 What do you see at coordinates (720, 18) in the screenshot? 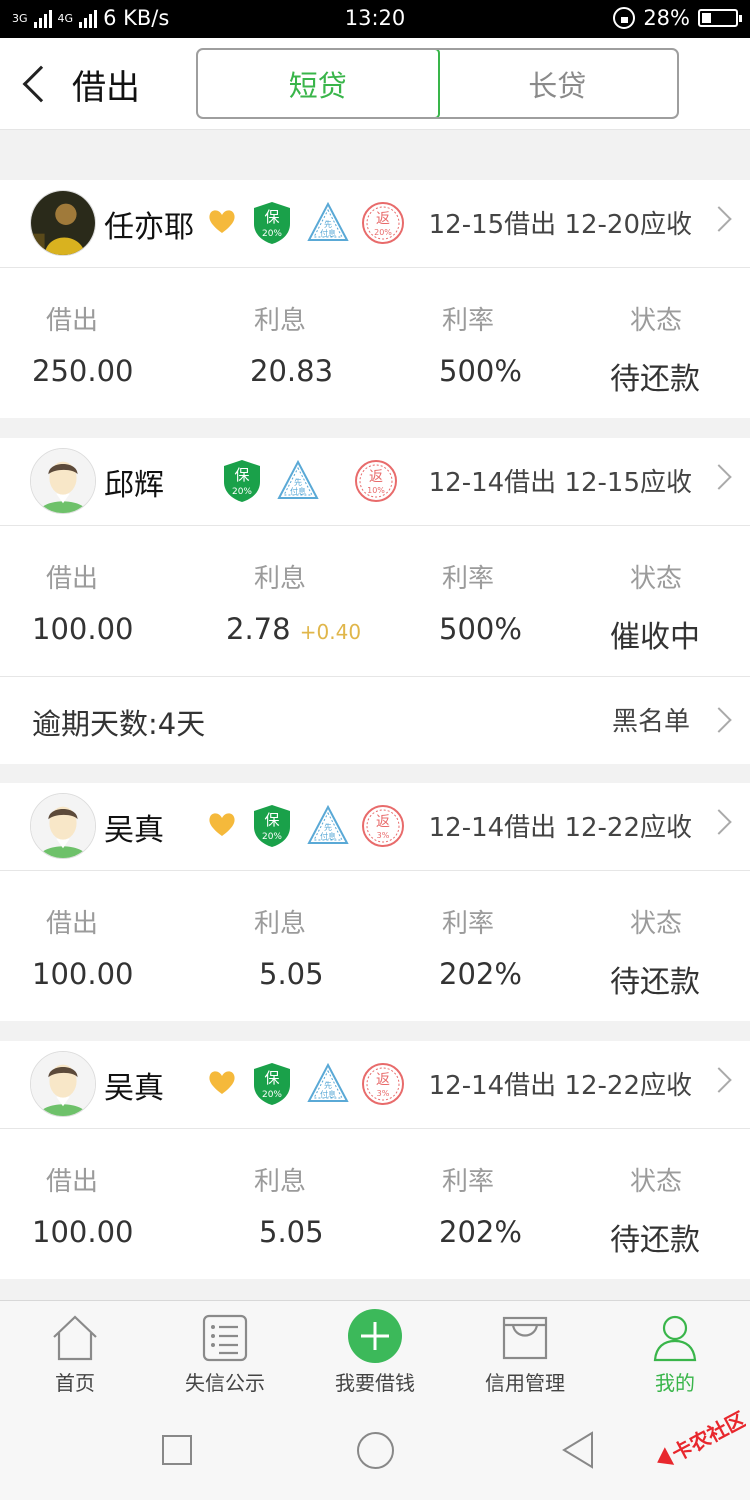
I see `battery-icon` at bounding box center [720, 18].